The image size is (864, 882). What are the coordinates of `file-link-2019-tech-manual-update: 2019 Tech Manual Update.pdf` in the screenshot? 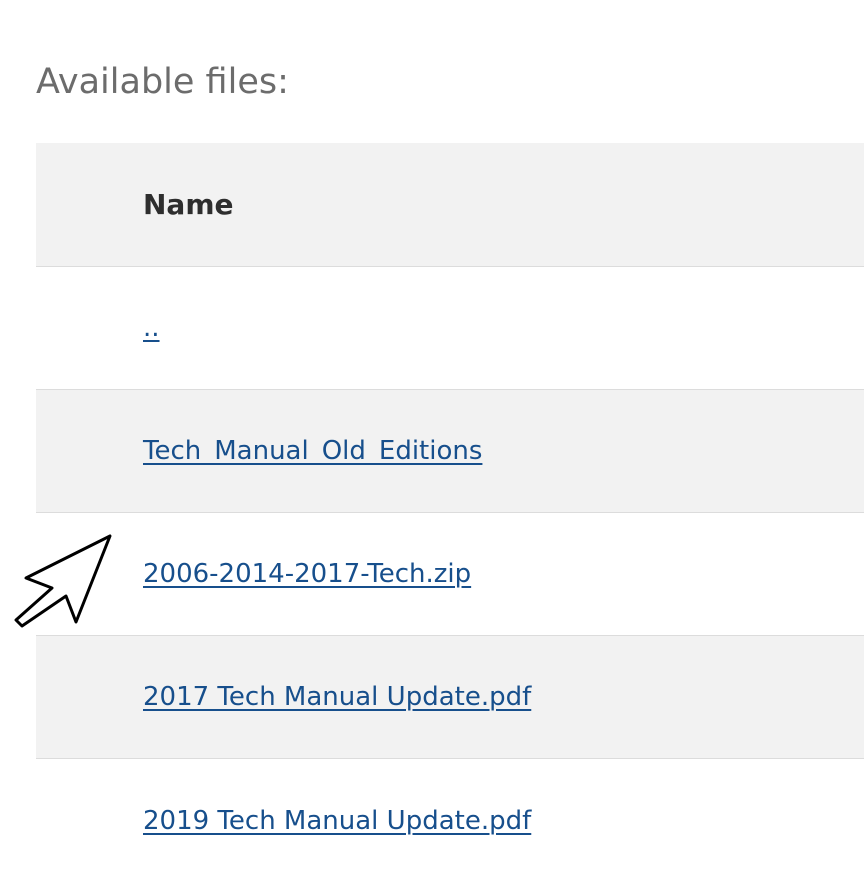 It's located at (337, 821).